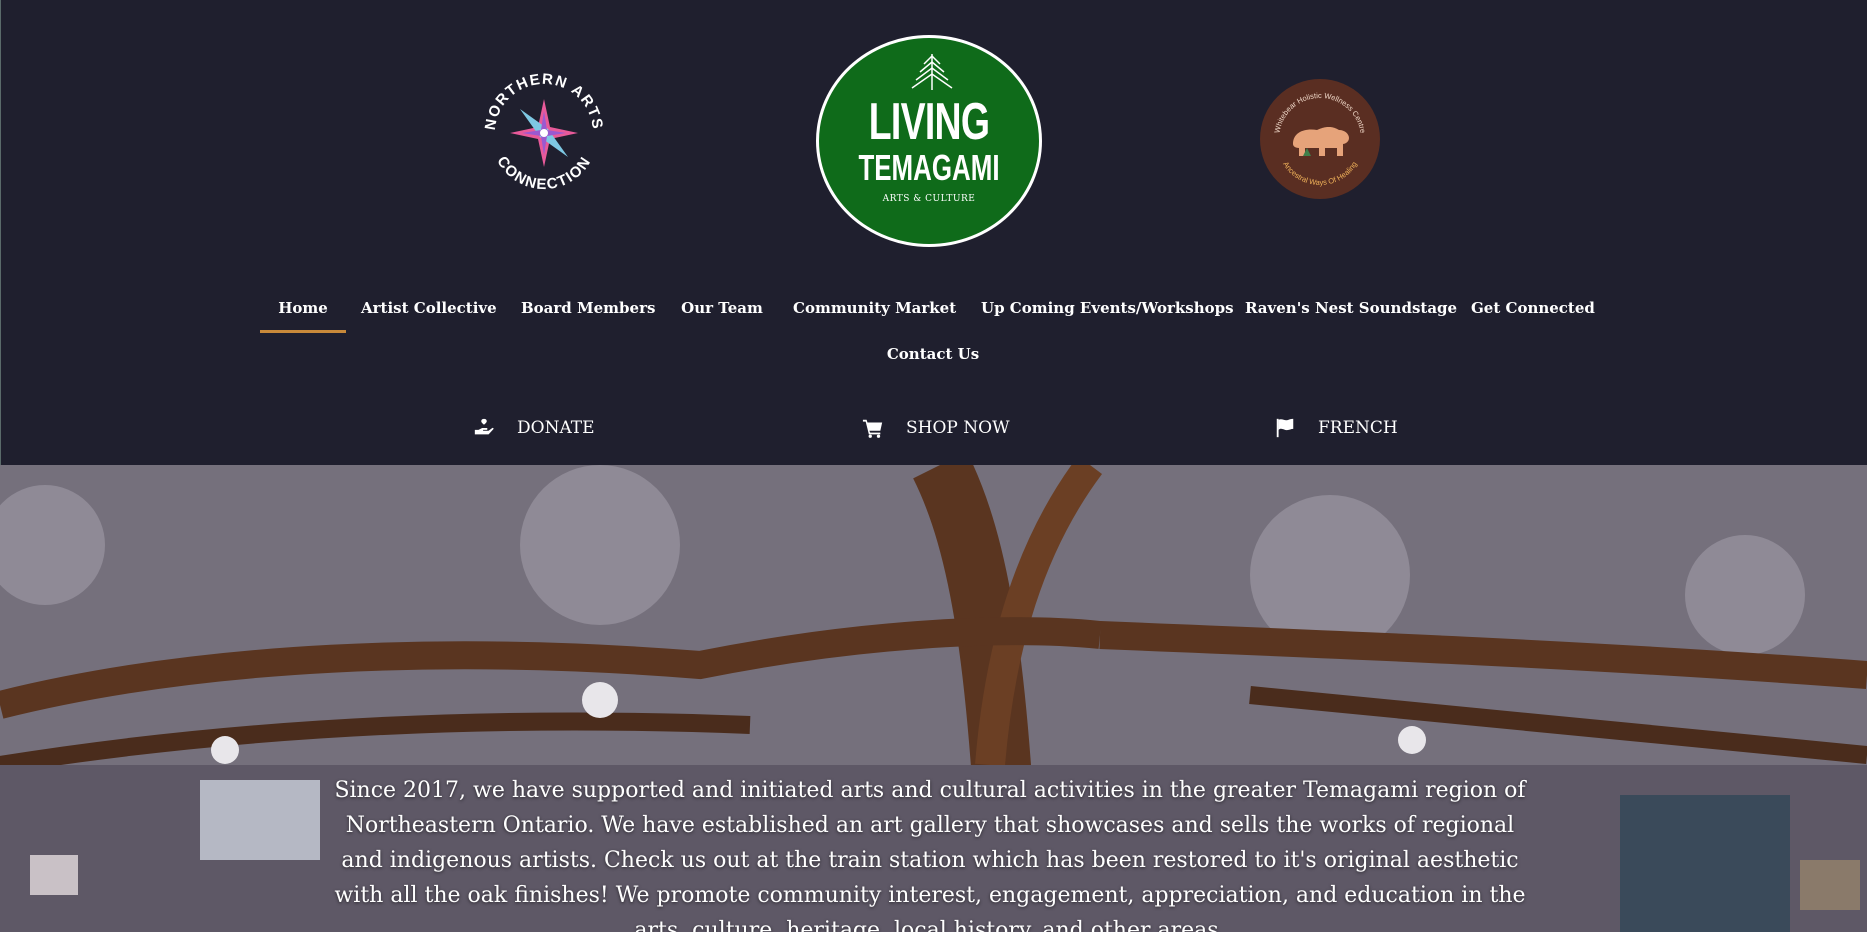  What do you see at coordinates (1285, 428) in the screenshot?
I see `flag-icon` at bounding box center [1285, 428].